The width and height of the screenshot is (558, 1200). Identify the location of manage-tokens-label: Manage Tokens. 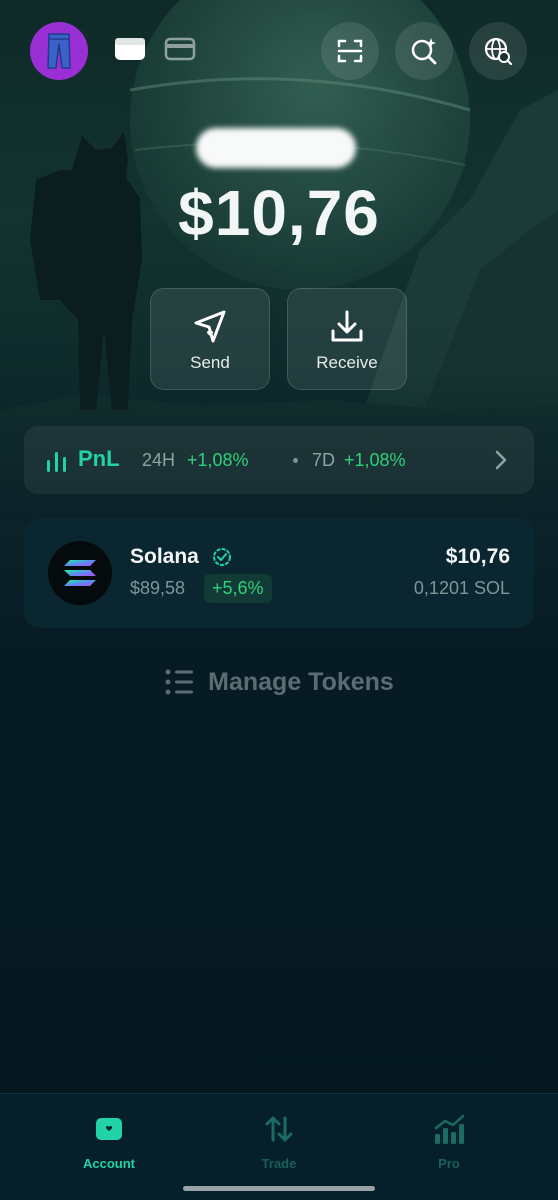
(301, 681).